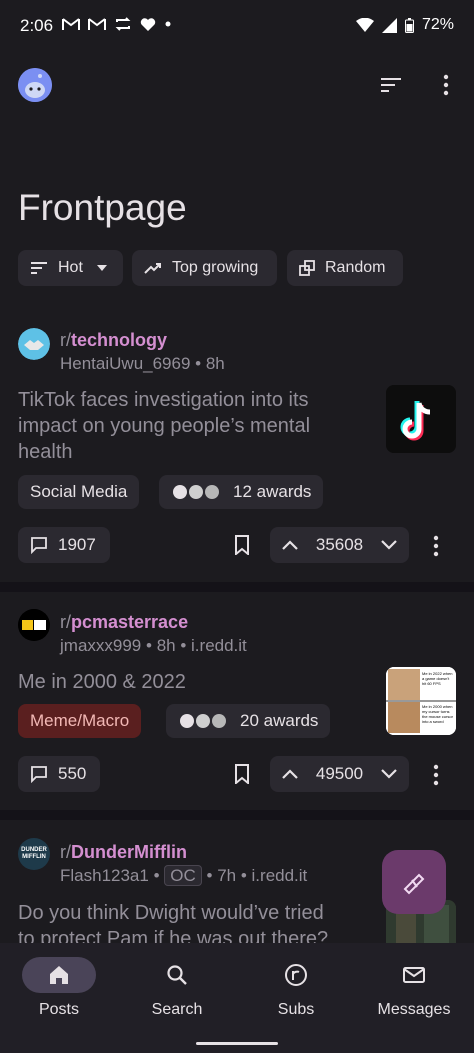 The height and width of the screenshot is (1053, 474). What do you see at coordinates (248, 721) in the screenshot?
I see `awards-chip: 20 awards` at bounding box center [248, 721].